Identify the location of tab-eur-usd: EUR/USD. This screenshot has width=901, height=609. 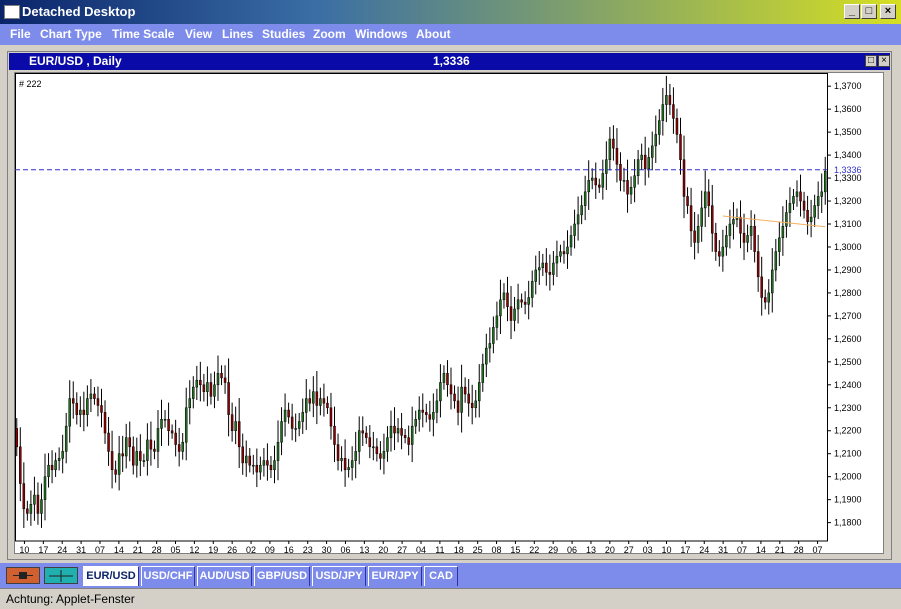
(111, 576).